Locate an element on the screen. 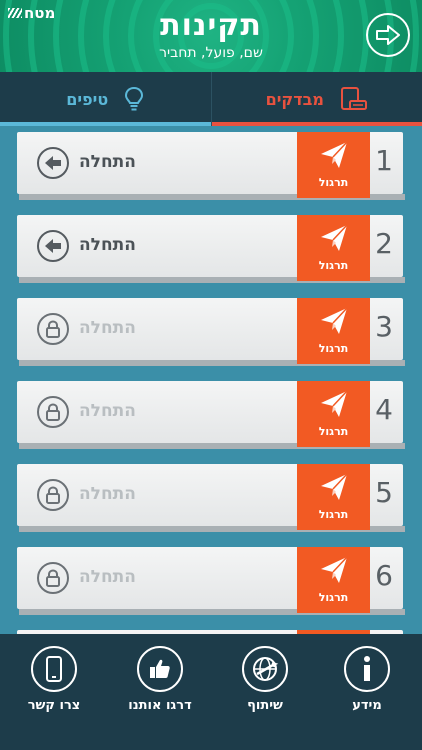 The width and height of the screenshot is (422, 750). phone-icon is located at coordinates (54, 669).